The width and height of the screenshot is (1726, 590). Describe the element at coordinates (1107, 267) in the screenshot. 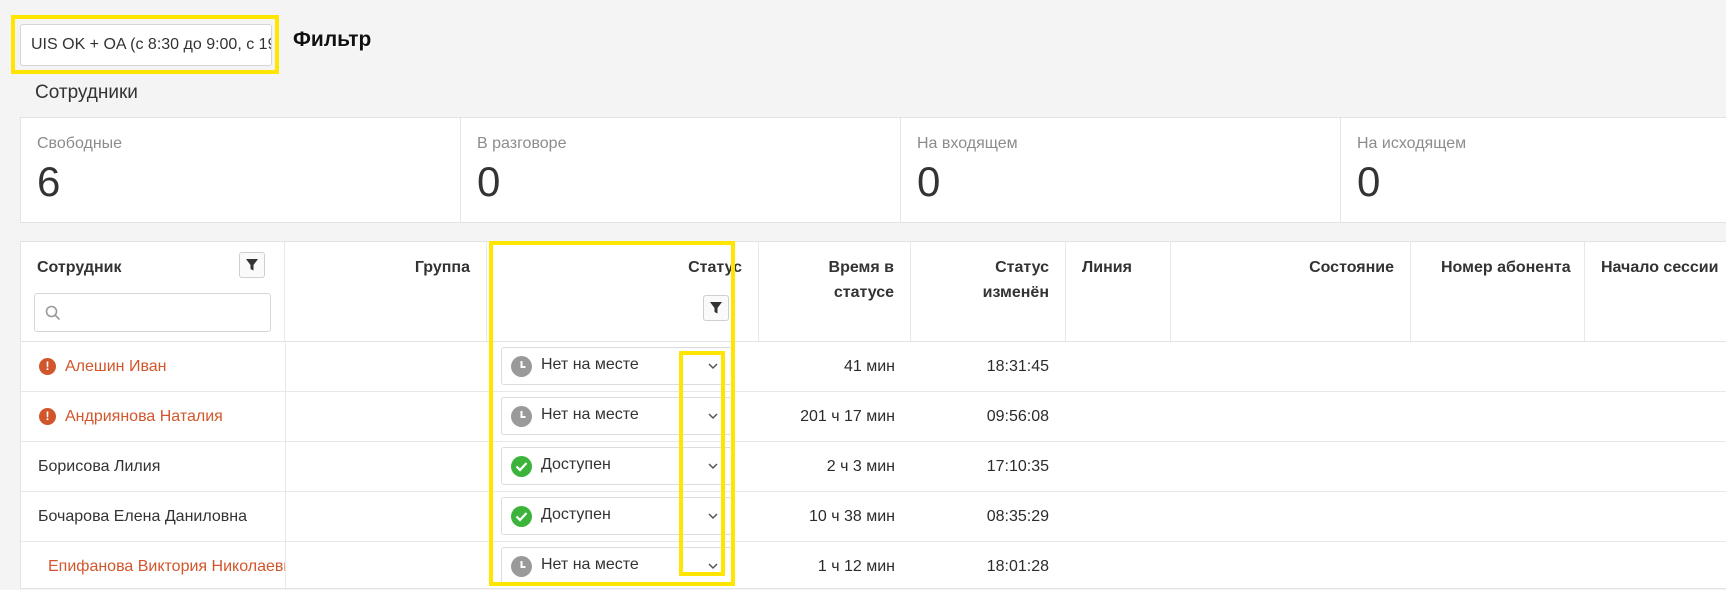

I see `column-label: Линия` at that location.